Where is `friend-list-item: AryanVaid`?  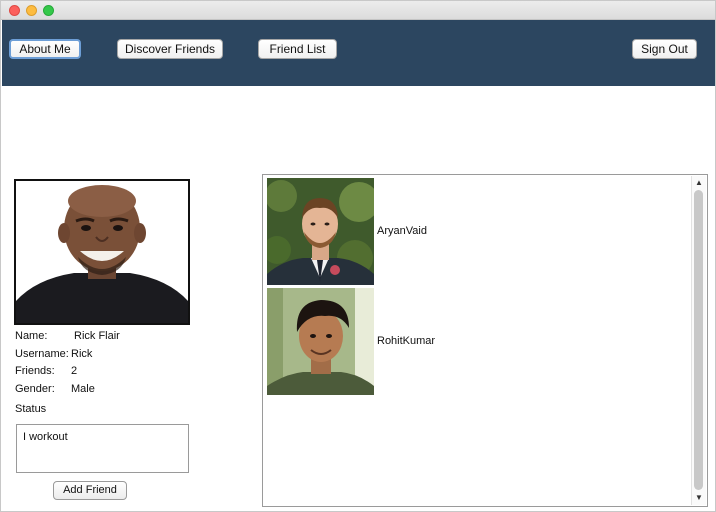
friend-list-item: AryanVaid is located at coordinates (457, 231).